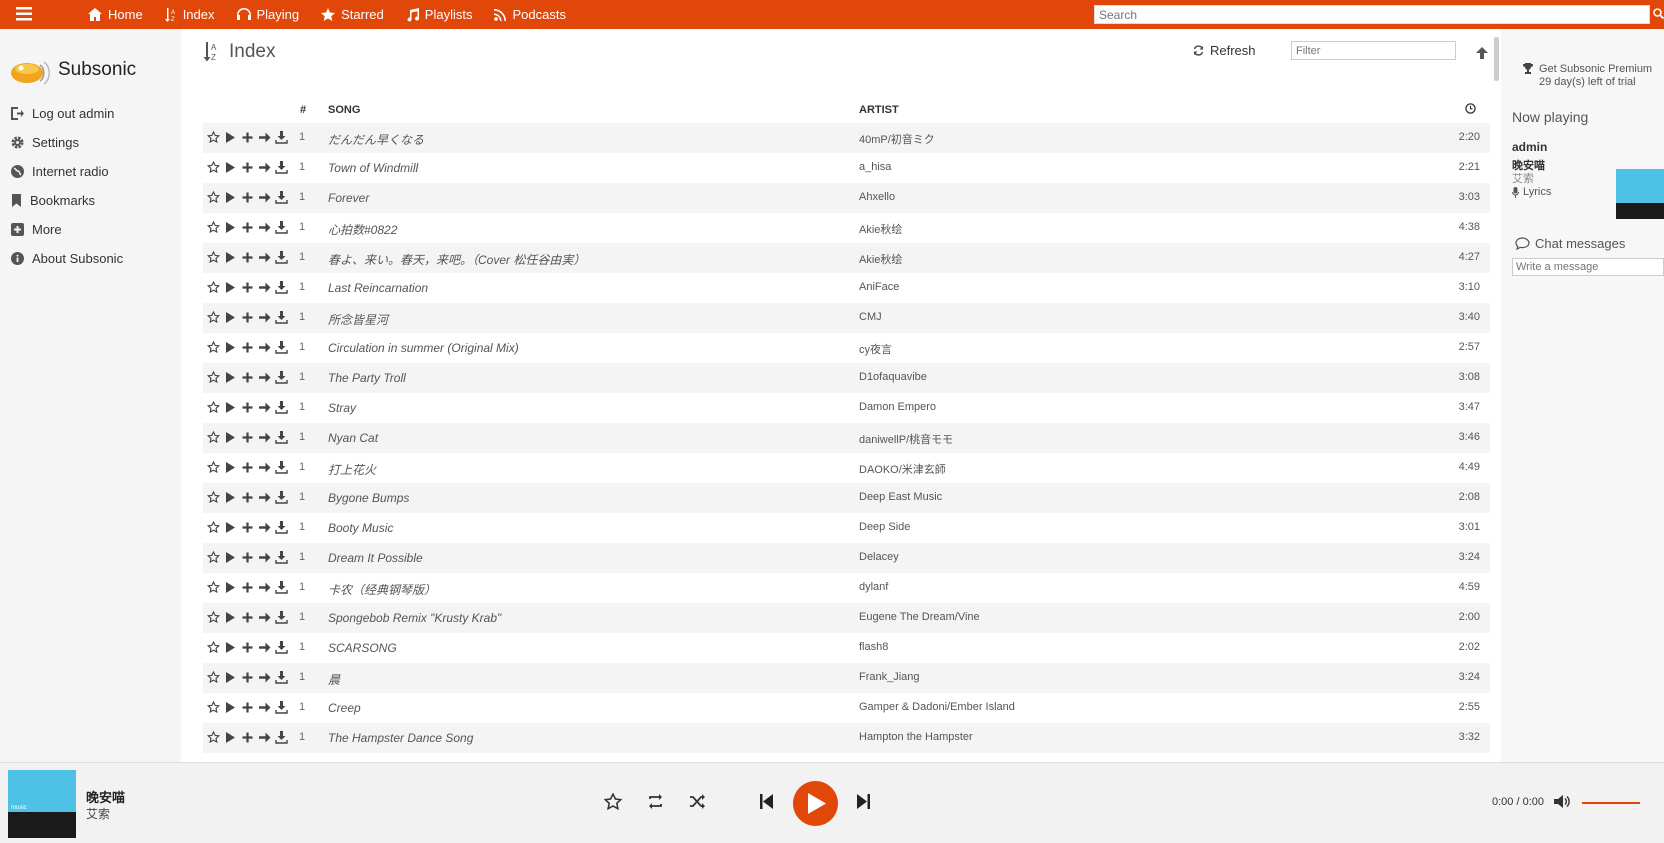 Image resolution: width=1664 pixels, height=843 pixels. I want to click on artist-name: Eugene The Dream/Vine, so click(919, 617).